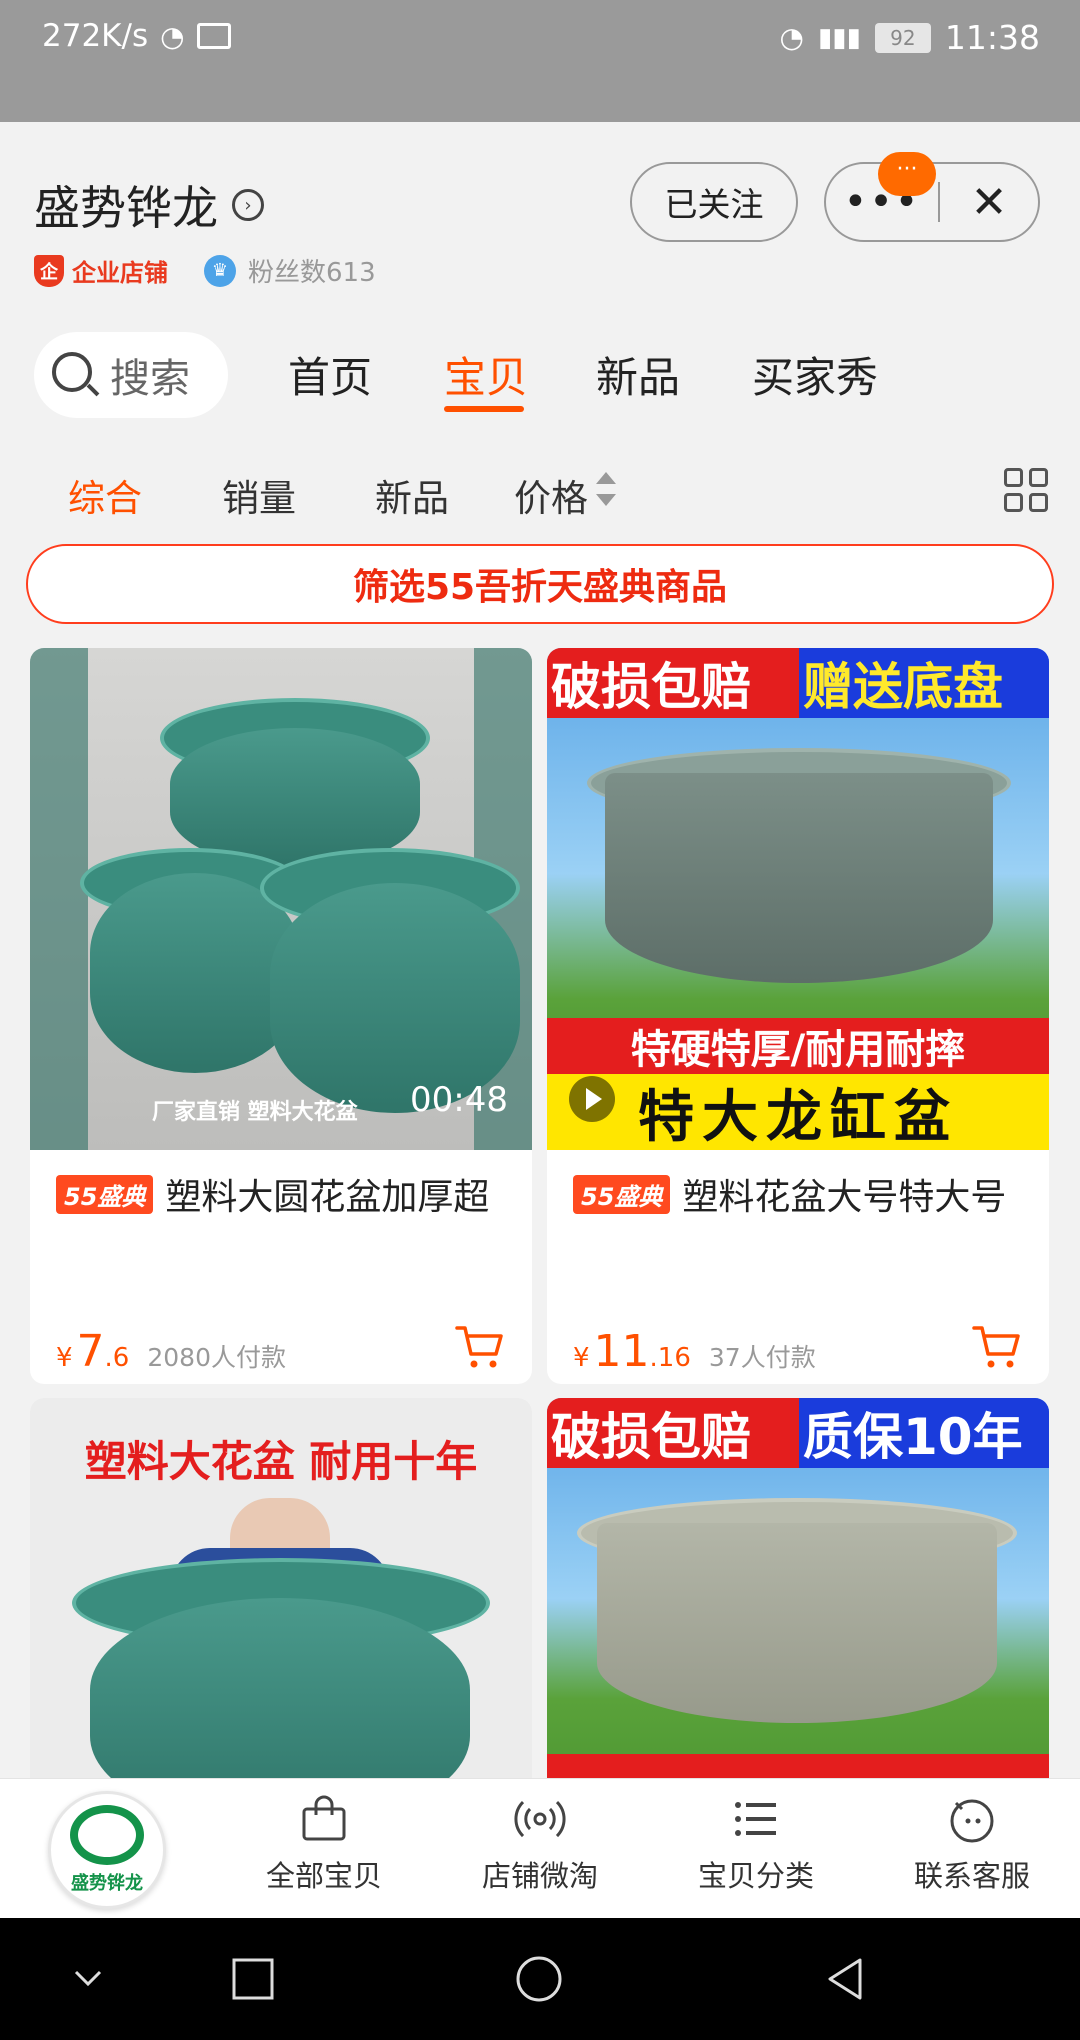 The height and width of the screenshot is (2040, 1080). Describe the element at coordinates (324, 1844) in the screenshot. I see `tab-all-items: 全部宝贝` at that location.